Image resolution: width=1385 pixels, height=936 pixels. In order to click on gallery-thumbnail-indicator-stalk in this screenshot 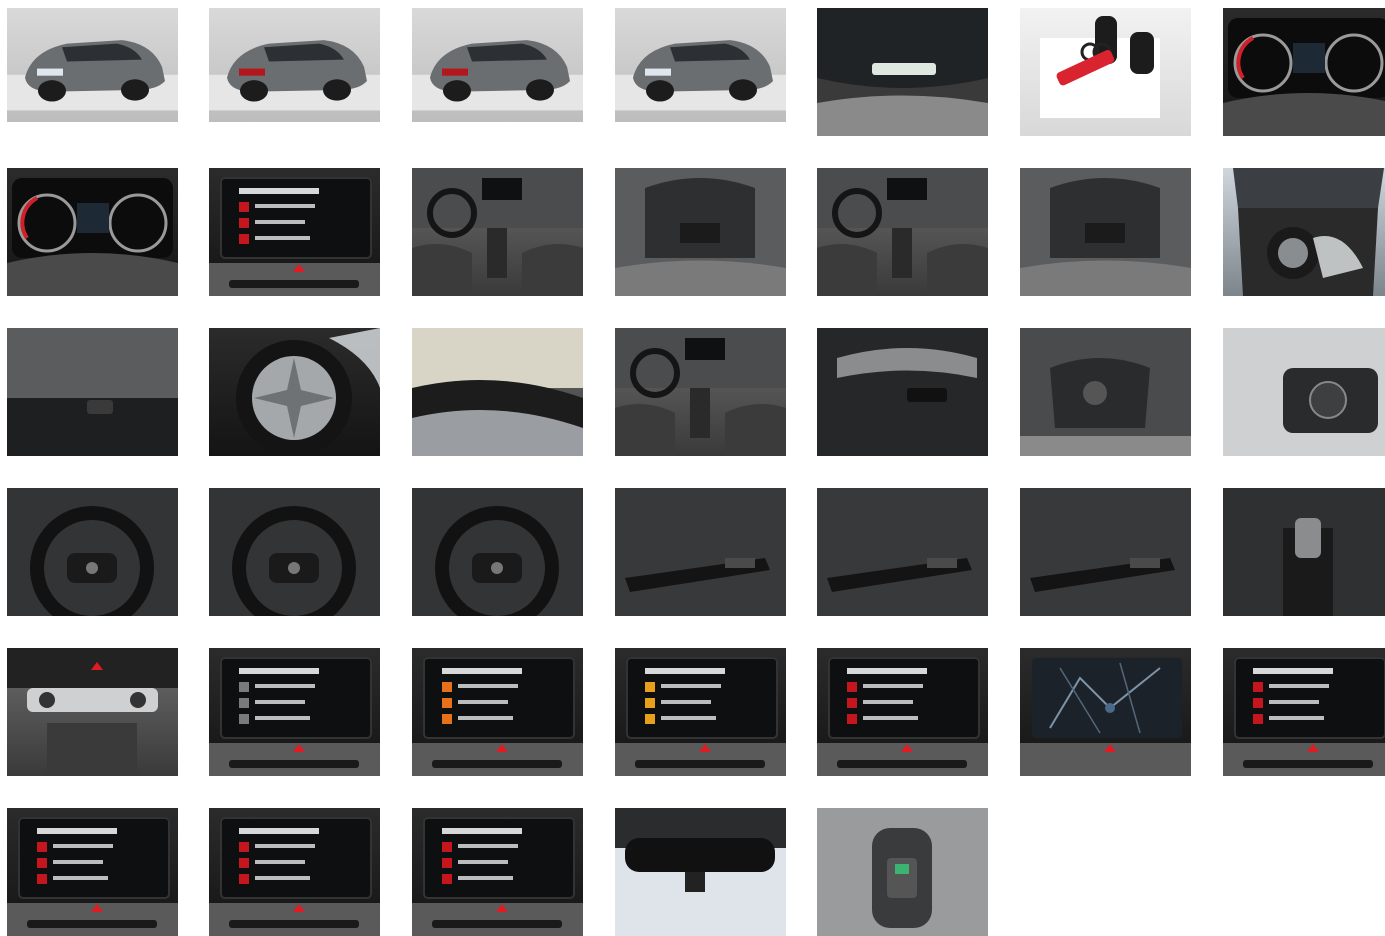, I will do `click(902, 552)`.